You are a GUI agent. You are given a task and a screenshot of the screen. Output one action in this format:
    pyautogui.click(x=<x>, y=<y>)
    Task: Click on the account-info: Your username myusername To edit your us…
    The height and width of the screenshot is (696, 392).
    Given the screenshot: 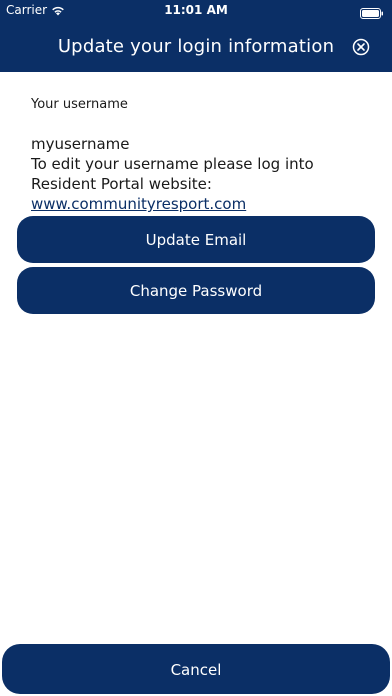 What is the action you would take?
    pyautogui.click(x=201, y=155)
    